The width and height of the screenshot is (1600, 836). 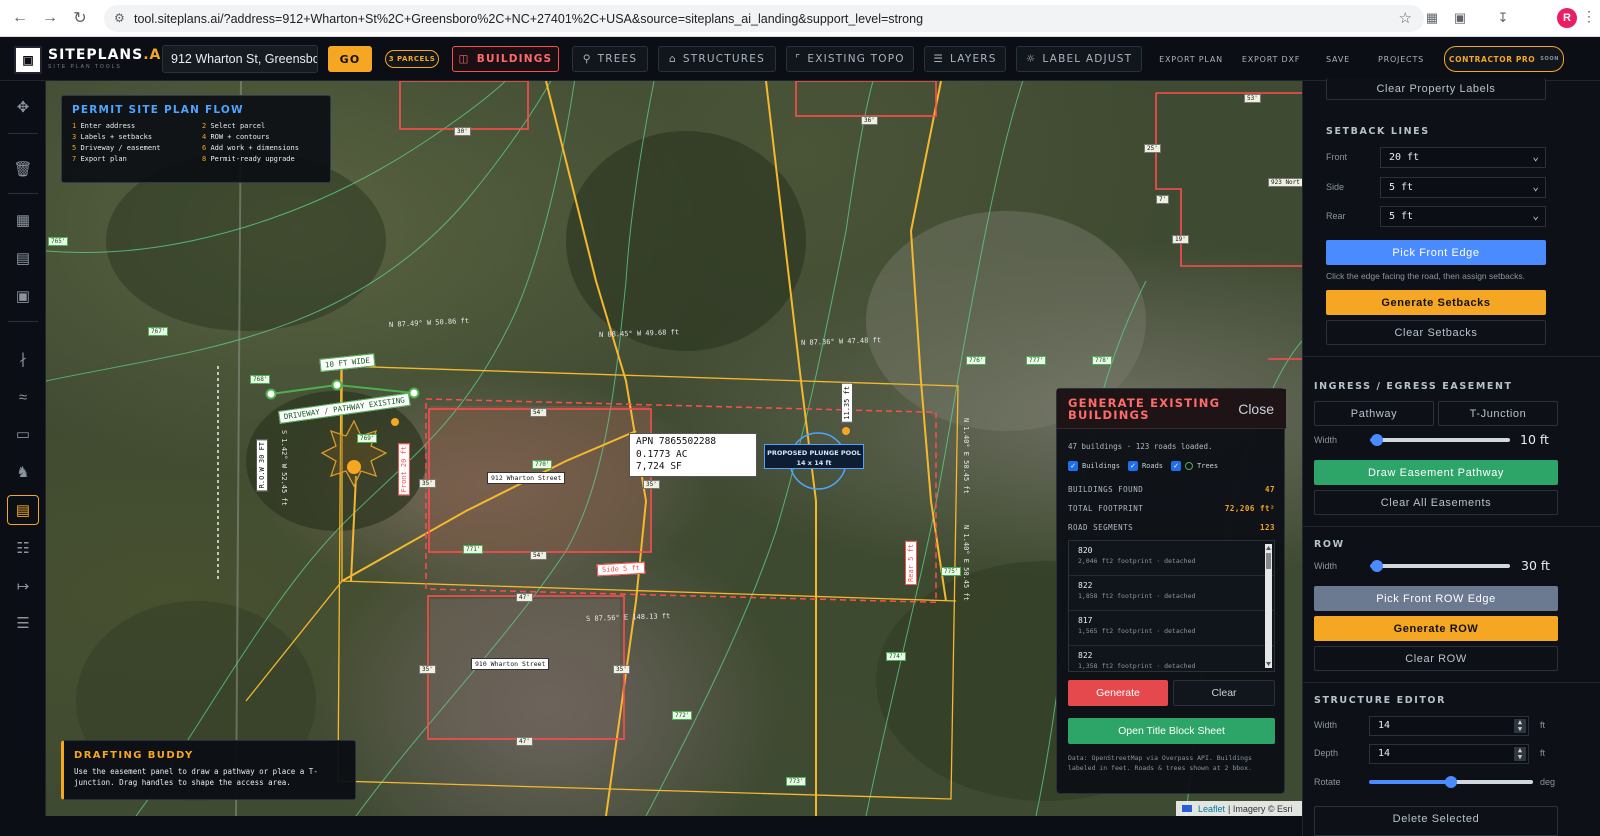 What do you see at coordinates (1463, 216) in the screenshot?
I see `rear-setback-select: 5 ft ⌄` at bounding box center [1463, 216].